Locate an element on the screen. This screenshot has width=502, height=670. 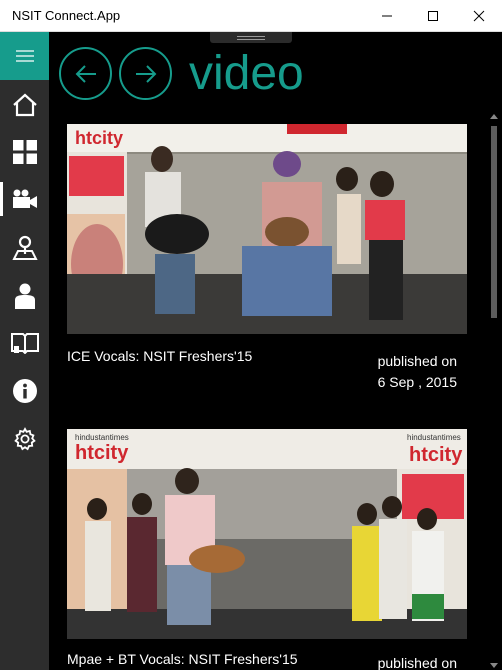
book-icon is located at coordinates (24, 343).